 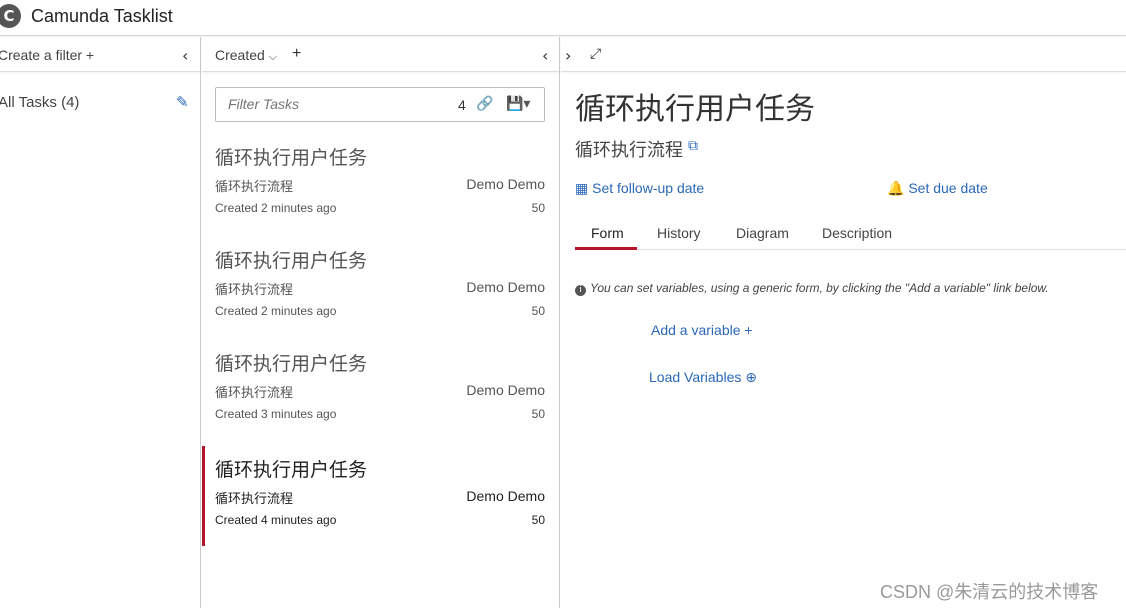 What do you see at coordinates (380, 54) in the screenshot?
I see `task-list-header: Created ⌵ + ‹` at bounding box center [380, 54].